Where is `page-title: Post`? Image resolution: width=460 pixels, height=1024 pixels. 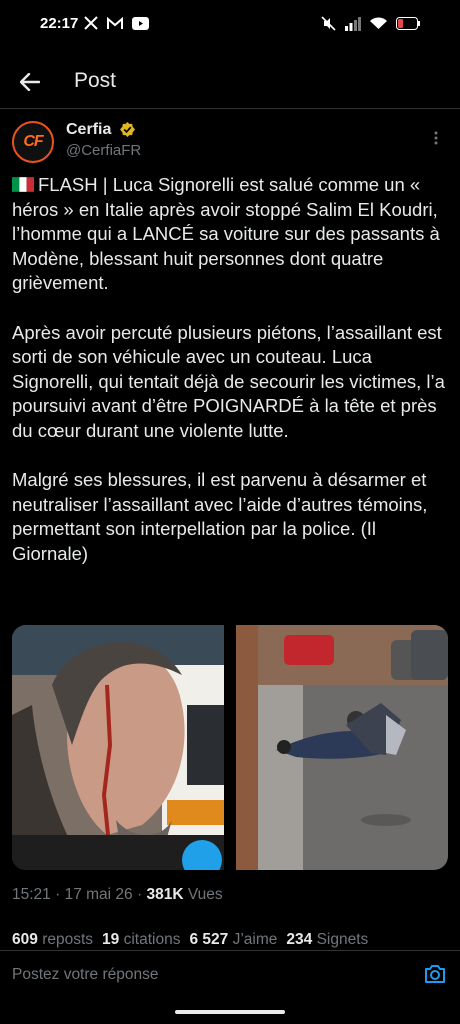
page-title: Post is located at coordinates (95, 80).